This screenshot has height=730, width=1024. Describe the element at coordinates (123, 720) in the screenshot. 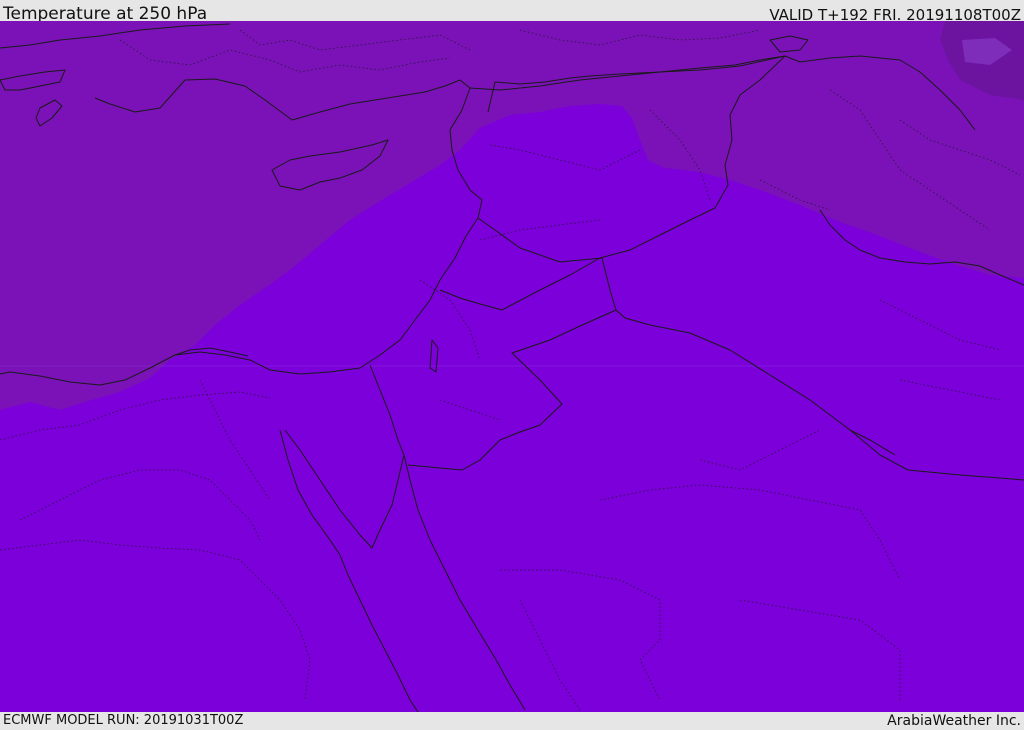

I see `model-run: ECMWF MODEL RUN: 20191031T00Z` at that location.